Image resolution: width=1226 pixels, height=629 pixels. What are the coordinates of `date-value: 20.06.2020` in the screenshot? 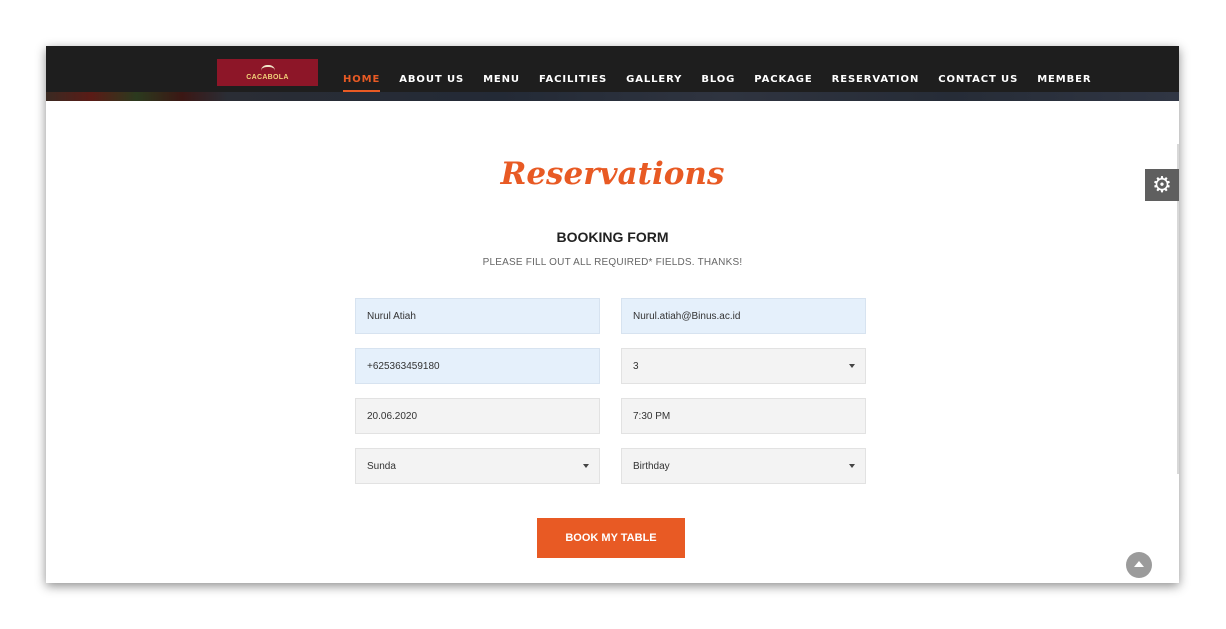 It's located at (392, 416).